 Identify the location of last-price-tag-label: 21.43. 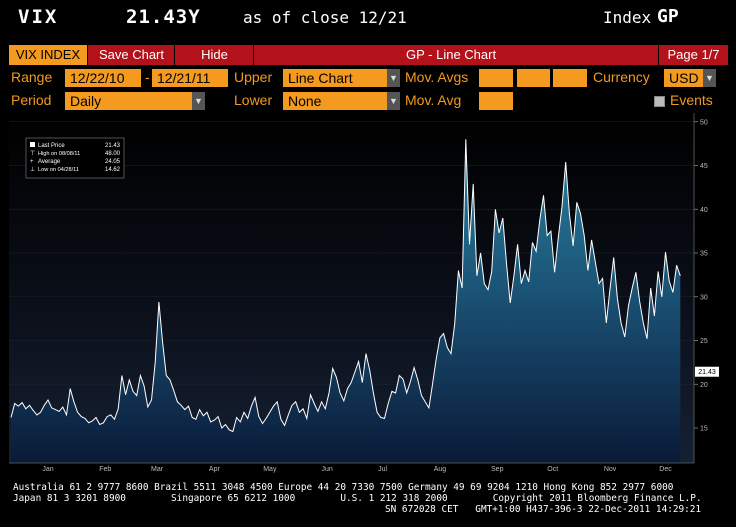
(707, 372).